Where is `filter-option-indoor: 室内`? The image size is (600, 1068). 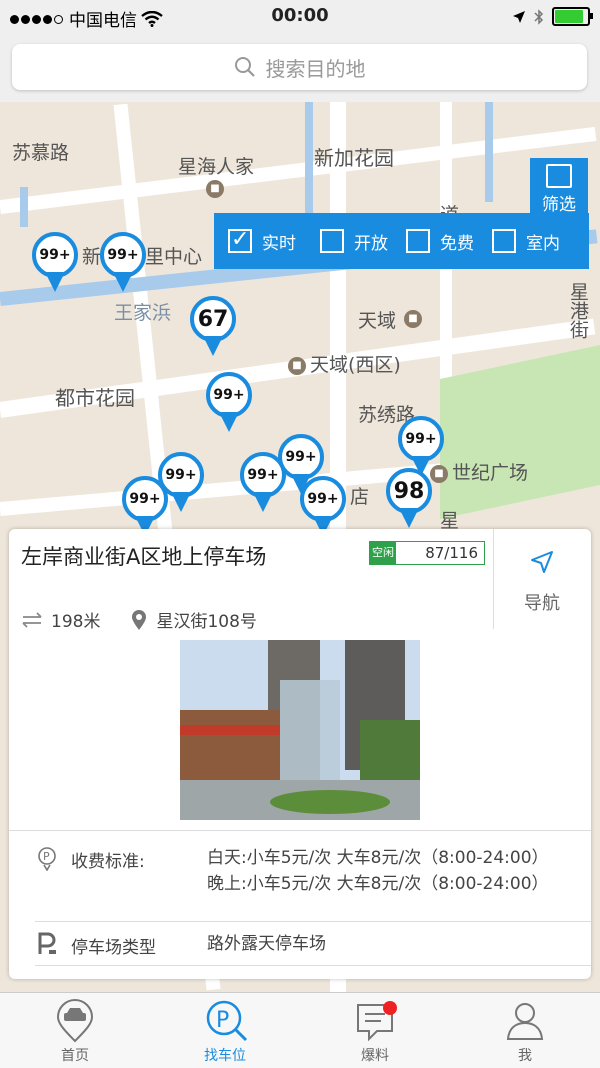
filter-option-indoor: 室内 is located at coordinates (526, 241).